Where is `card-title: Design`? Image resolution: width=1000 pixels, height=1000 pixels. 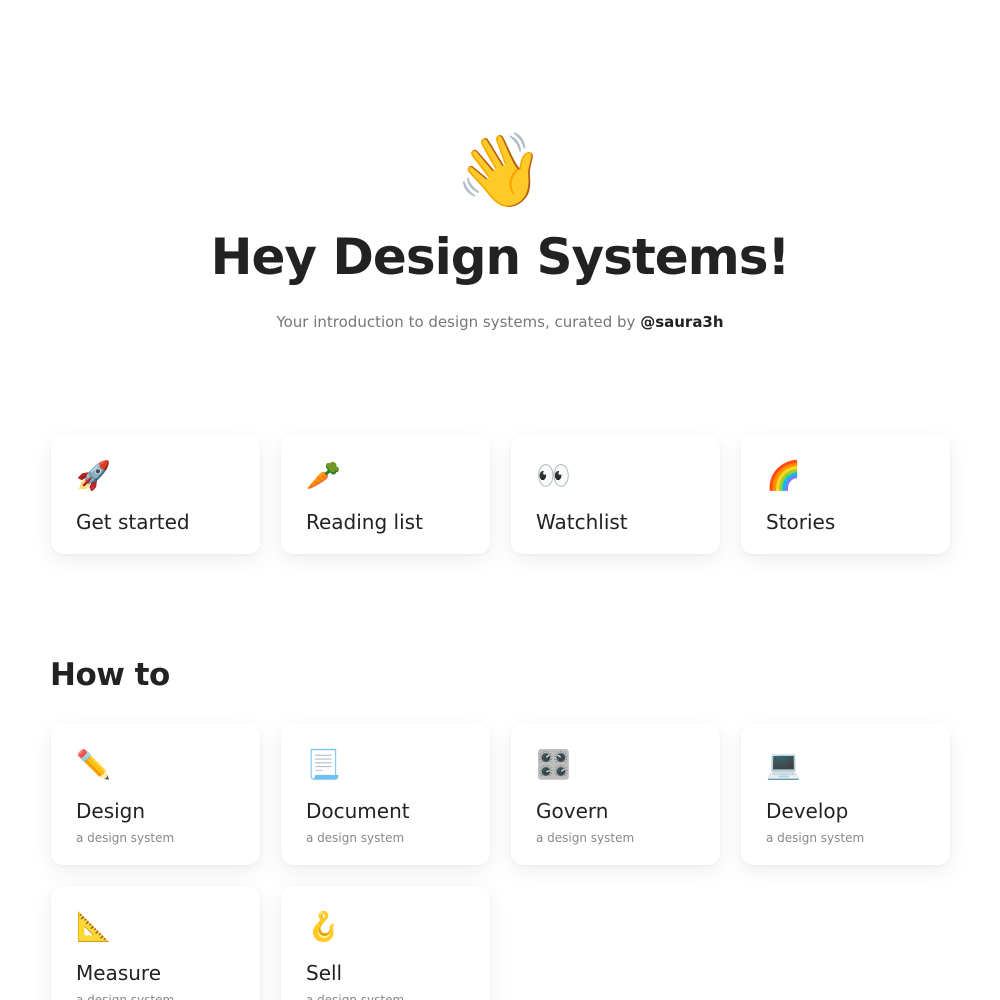 card-title: Design is located at coordinates (111, 811).